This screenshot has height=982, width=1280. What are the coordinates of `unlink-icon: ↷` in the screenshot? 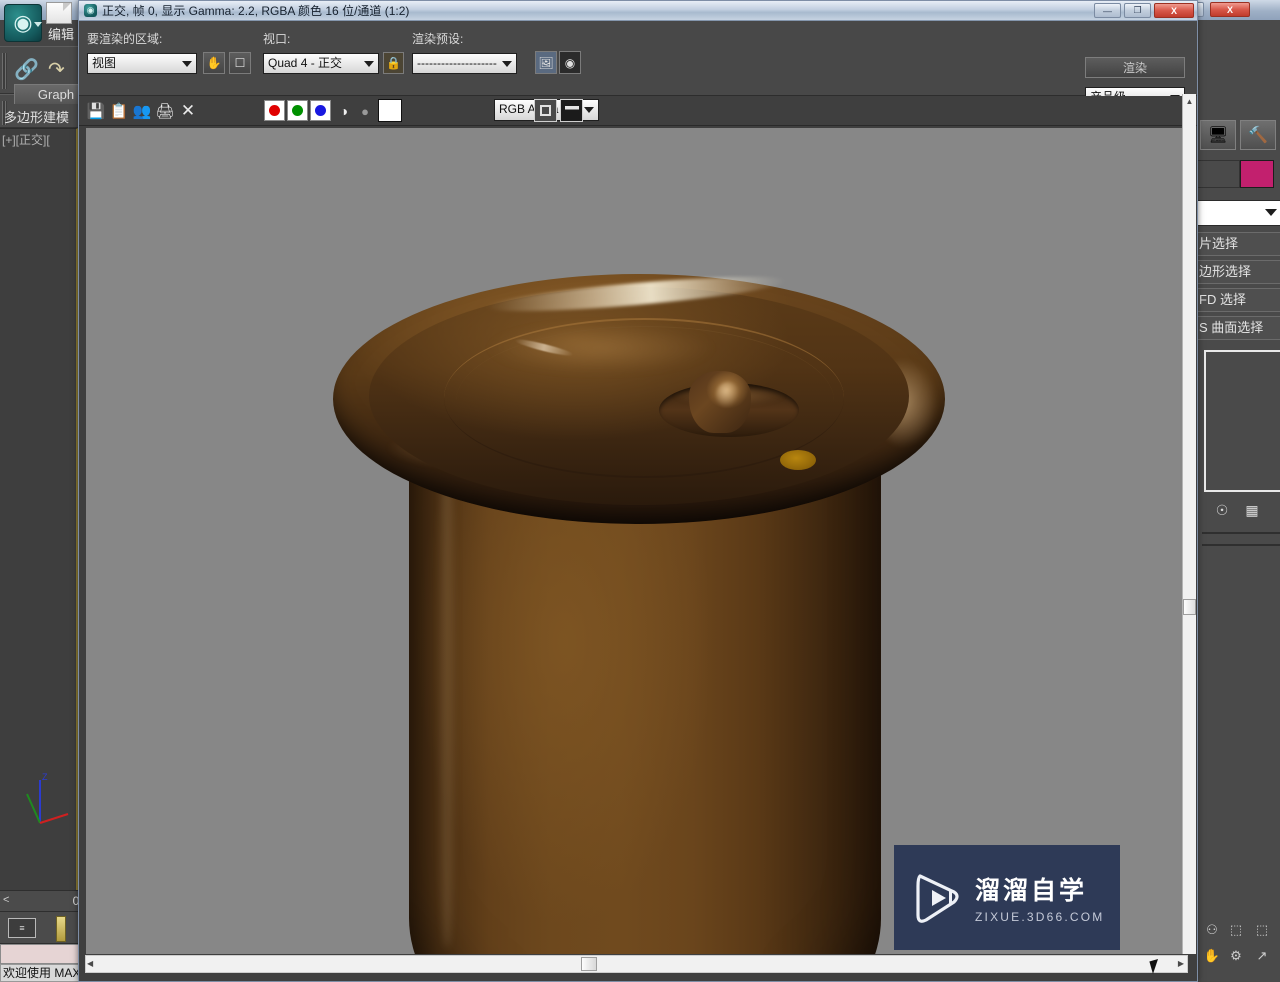 It's located at (56, 69).